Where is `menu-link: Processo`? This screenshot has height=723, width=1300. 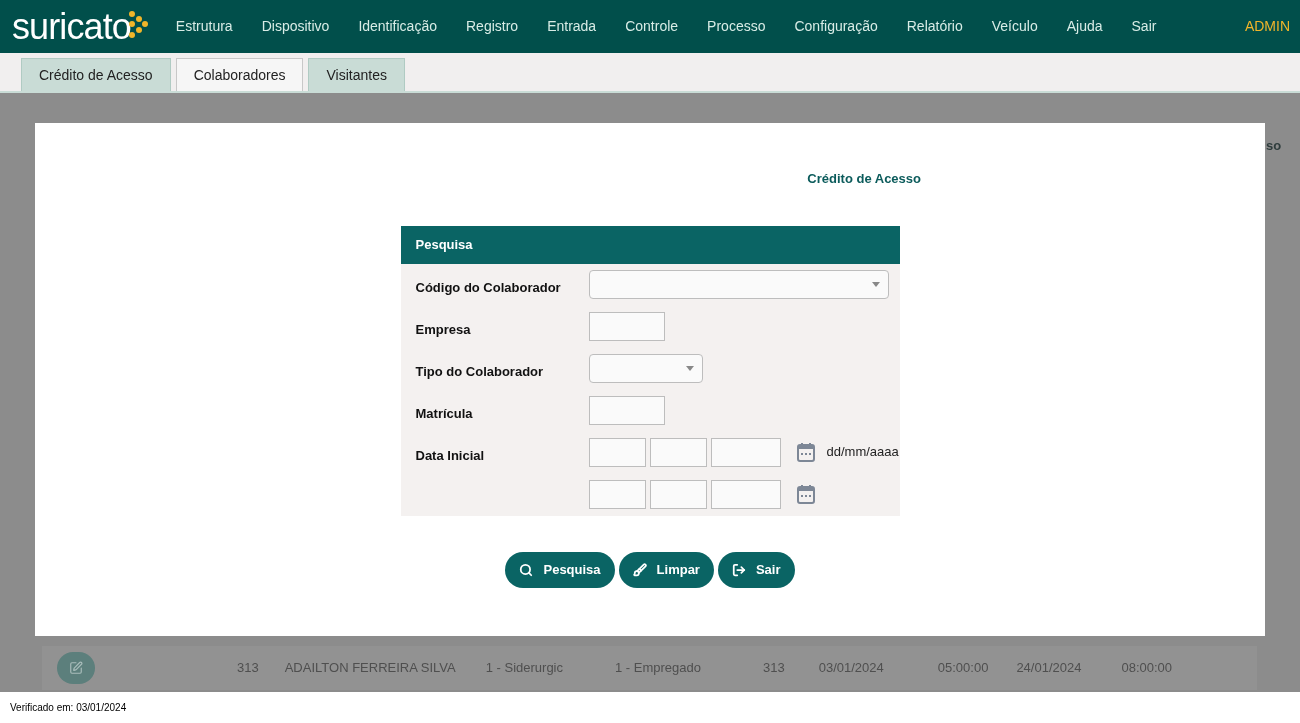 menu-link: Processo is located at coordinates (736, 26).